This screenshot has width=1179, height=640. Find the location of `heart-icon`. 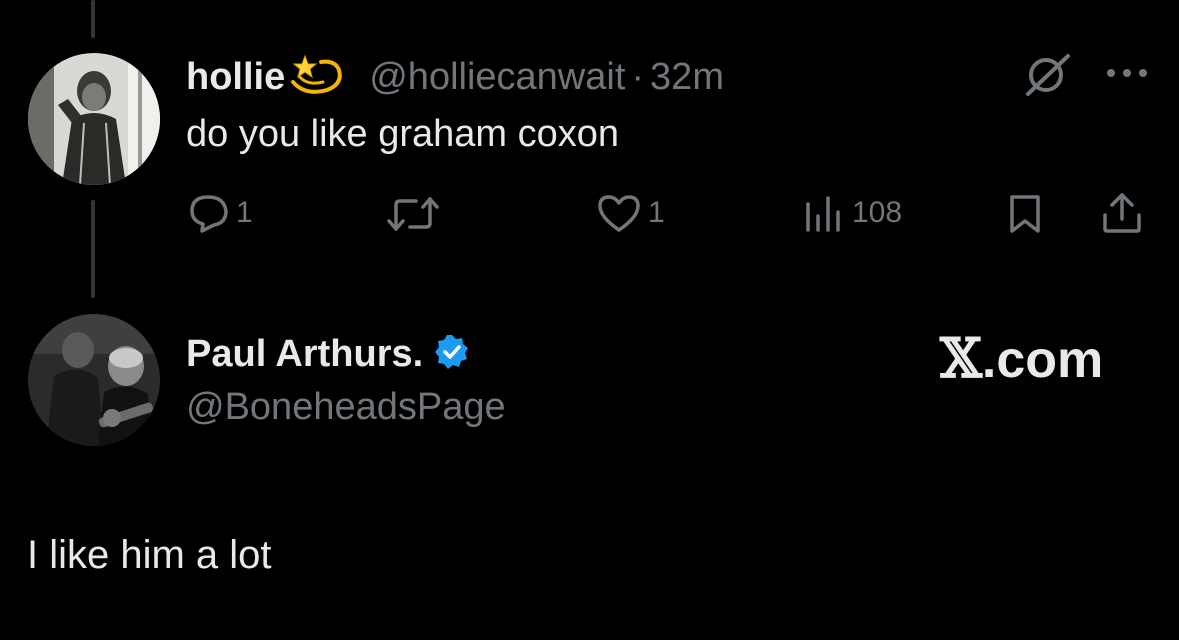

heart-icon is located at coordinates (619, 213).